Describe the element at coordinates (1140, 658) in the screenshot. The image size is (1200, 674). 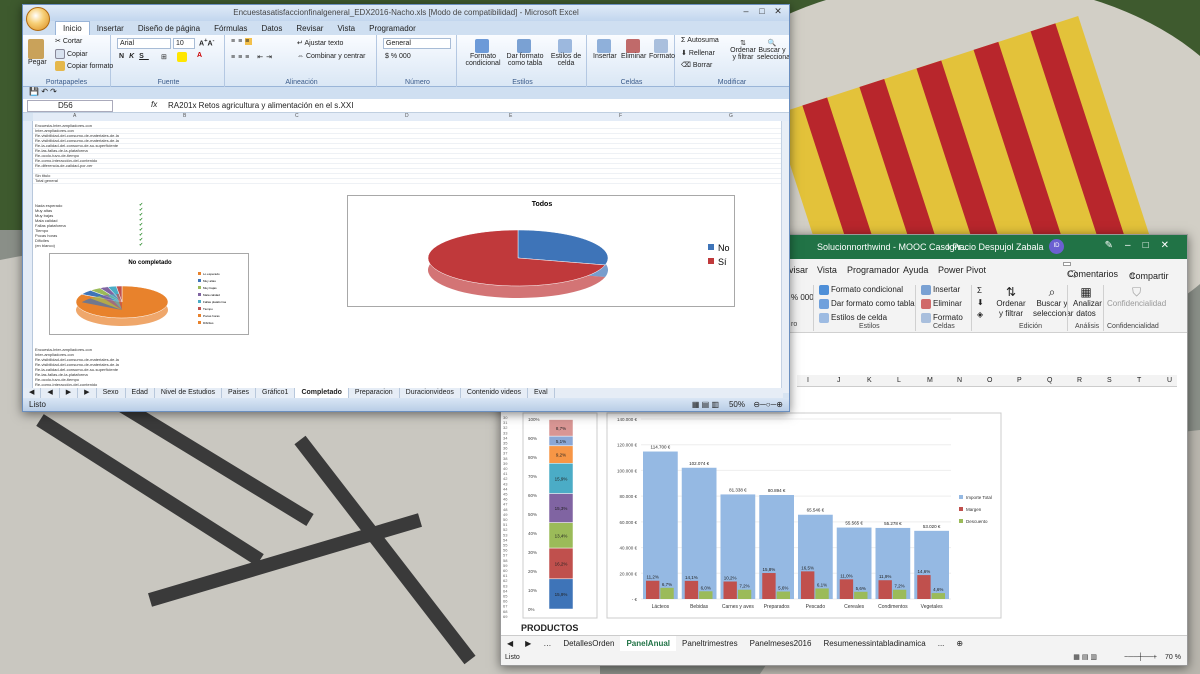
I see `zoom-slider: −──┼──+` at that location.